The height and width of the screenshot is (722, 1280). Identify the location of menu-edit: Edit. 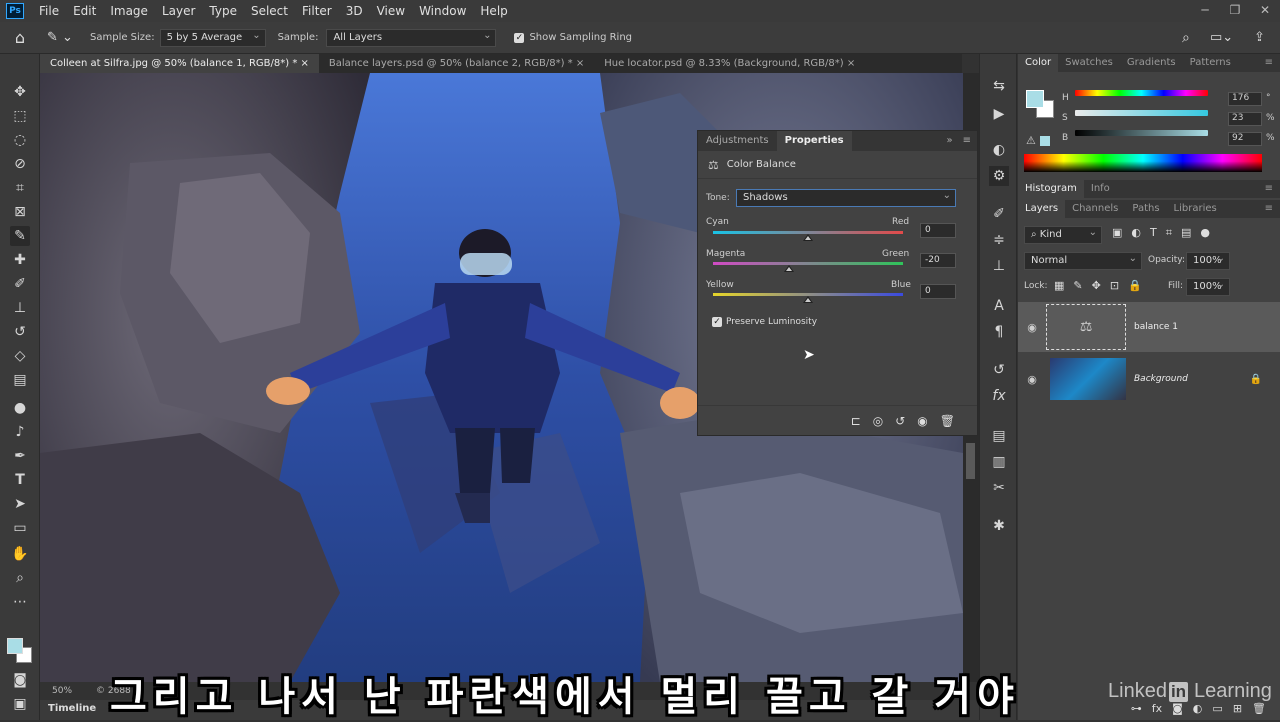
(84, 11).